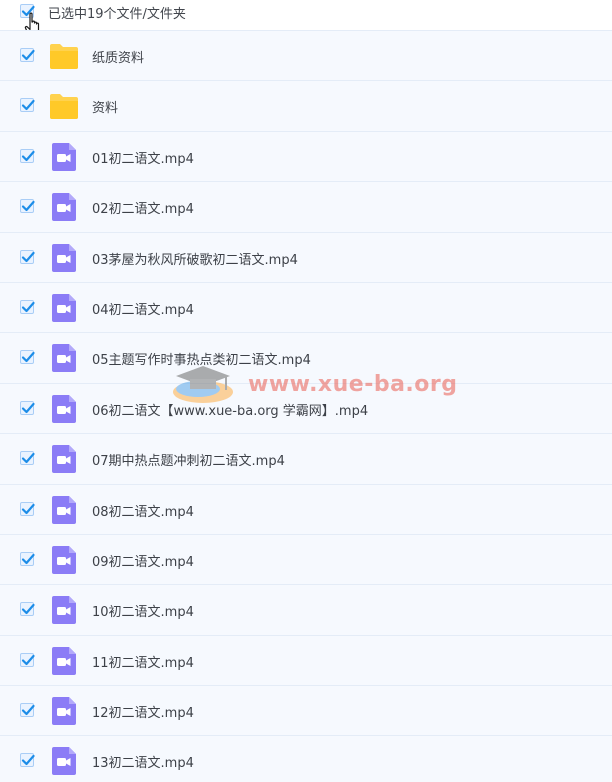 The width and height of the screenshot is (612, 782). Describe the element at coordinates (306, 710) in the screenshot. I see `file-row: 12初二语文.mp4` at that location.